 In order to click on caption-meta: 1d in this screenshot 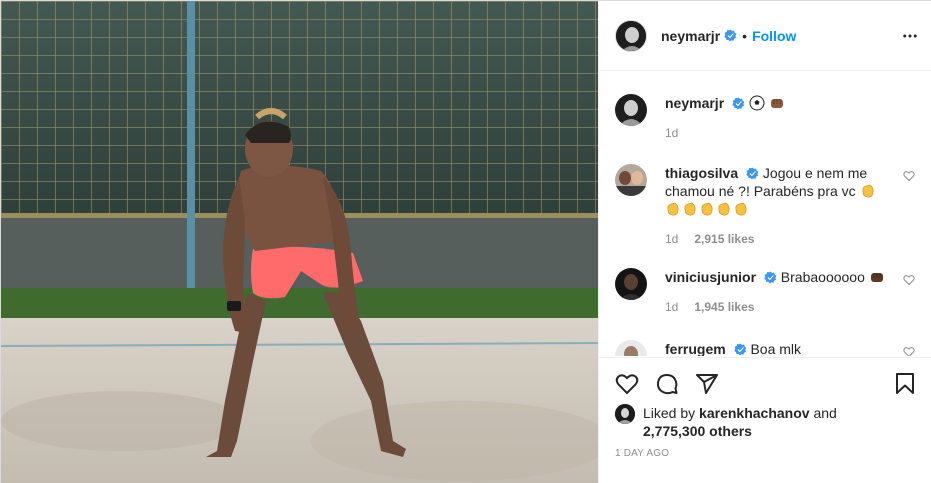, I will do `click(779, 133)`.